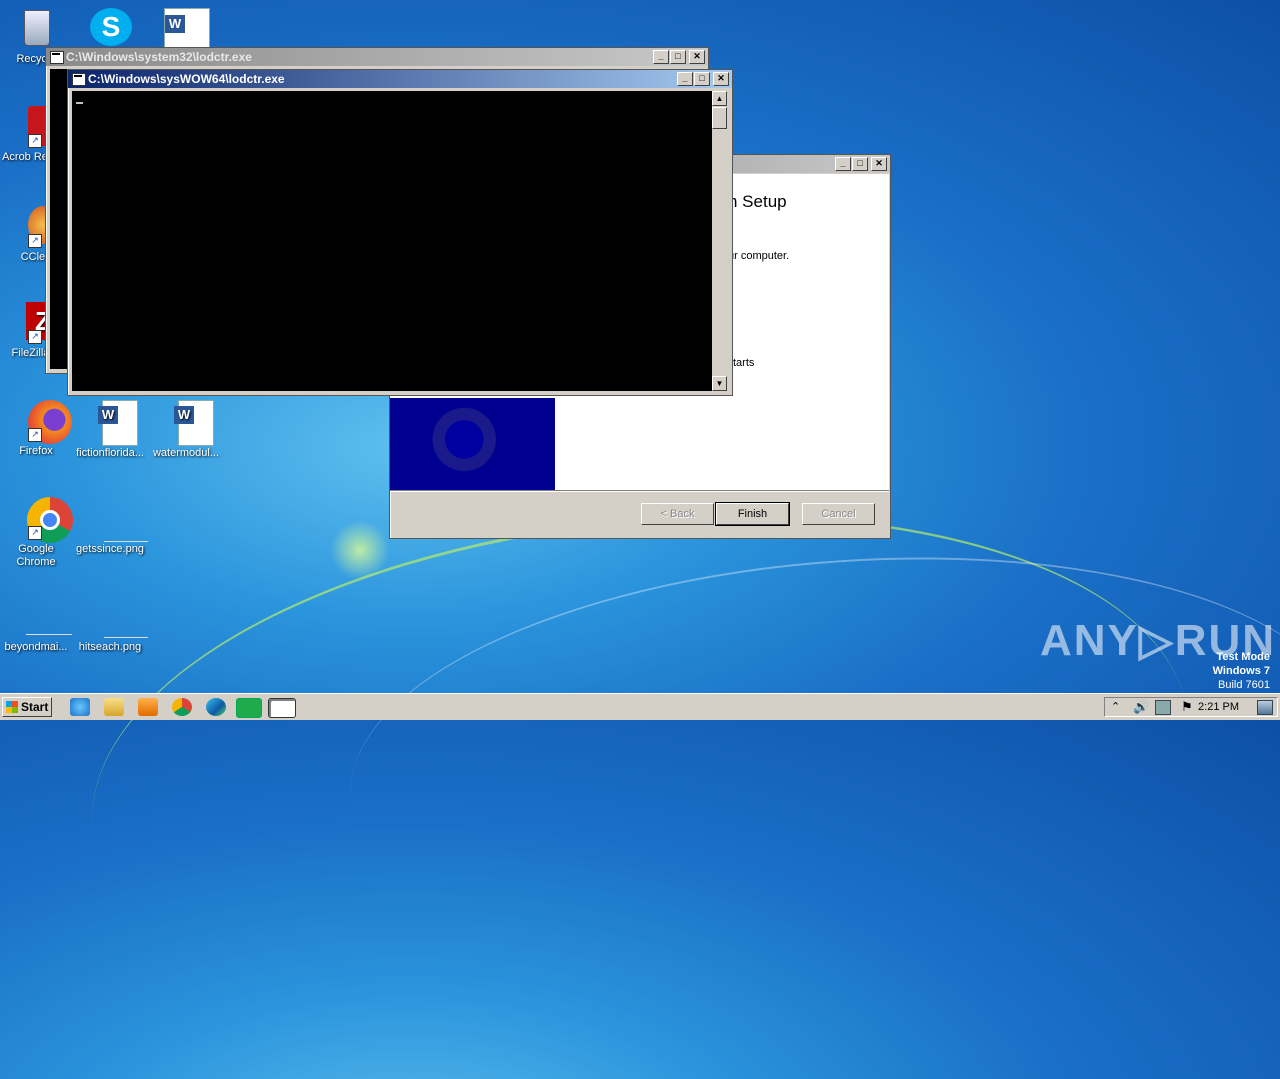 The image size is (1280, 1079). What do you see at coordinates (36, 28) in the screenshot?
I see `recycle-bin-icon` at bounding box center [36, 28].